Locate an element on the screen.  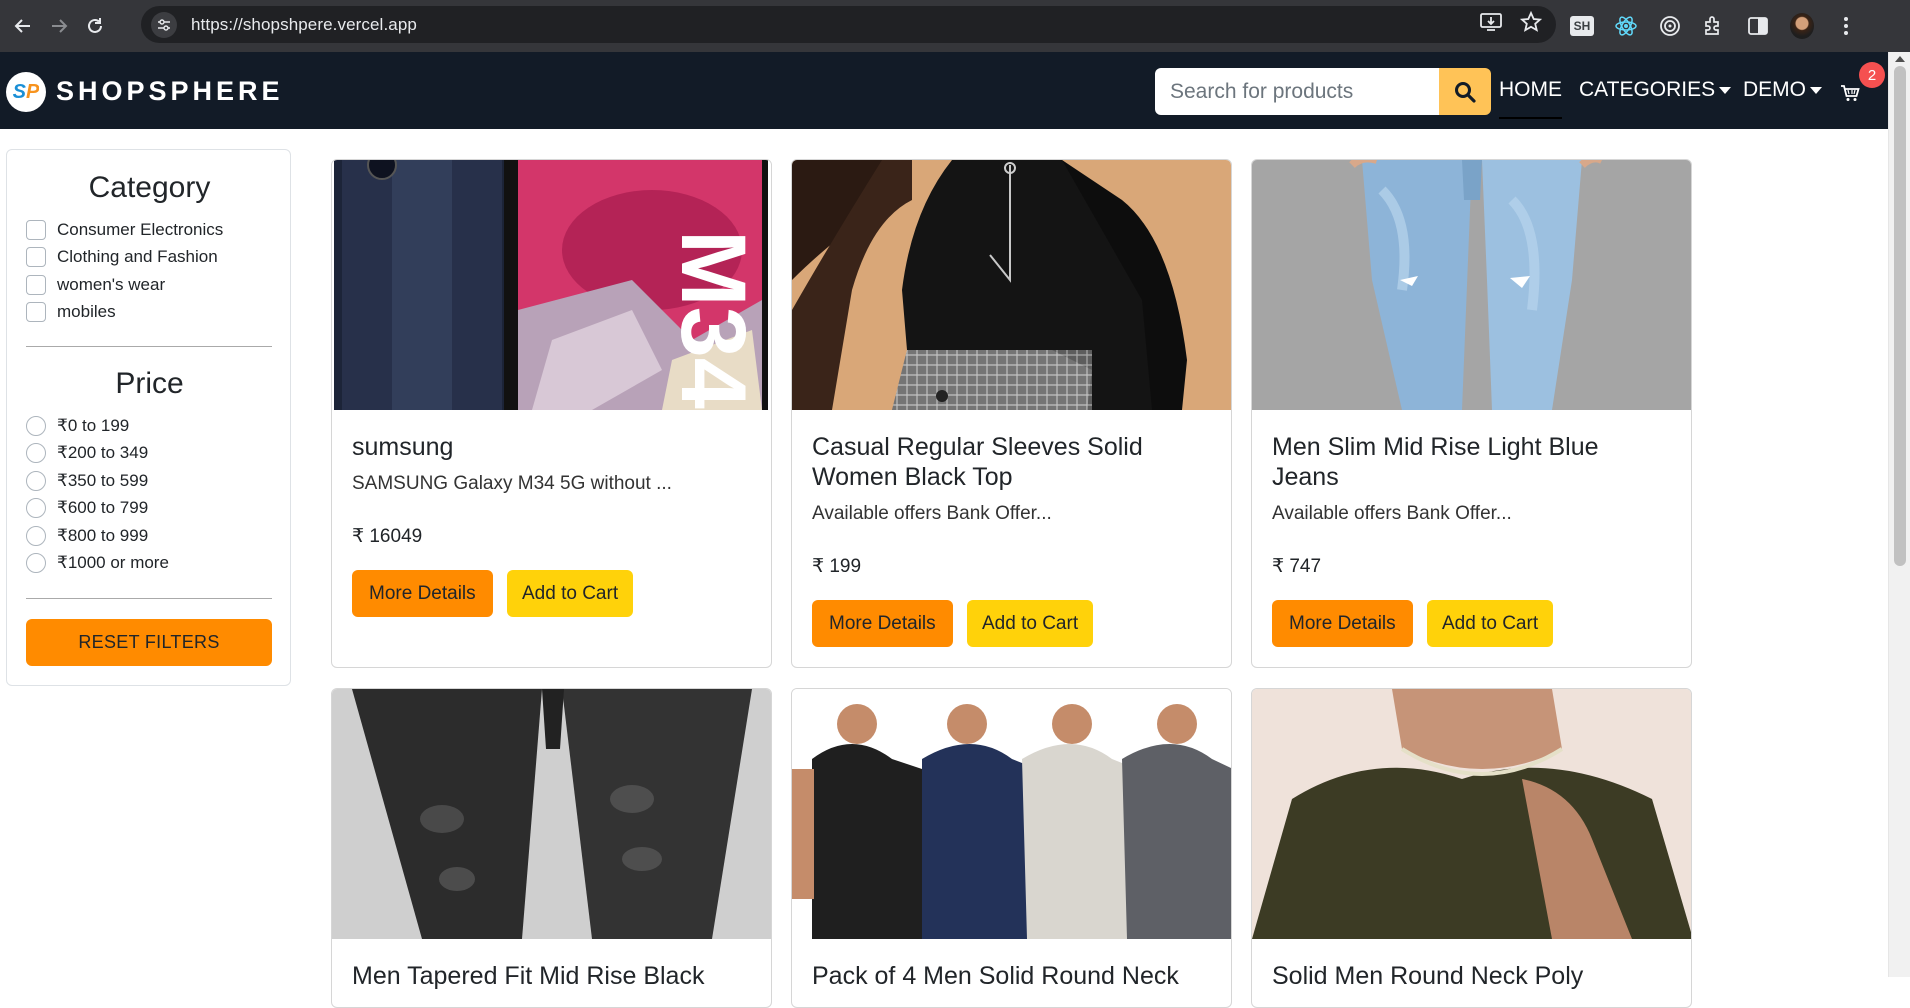
product-image: M34 is located at coordinates (551, 285).